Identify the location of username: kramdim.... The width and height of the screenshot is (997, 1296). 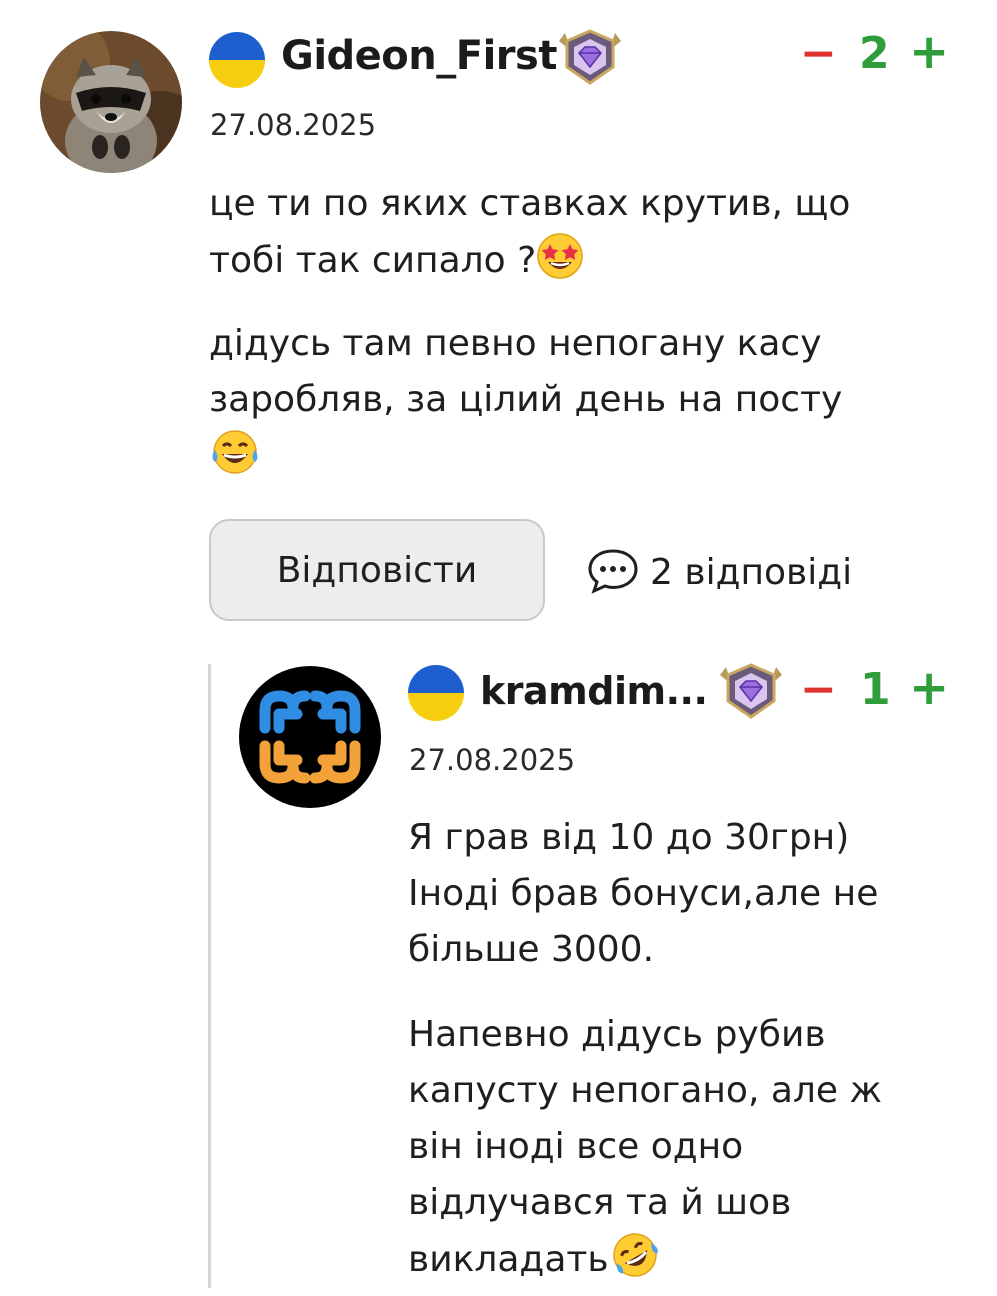
(594, 691).